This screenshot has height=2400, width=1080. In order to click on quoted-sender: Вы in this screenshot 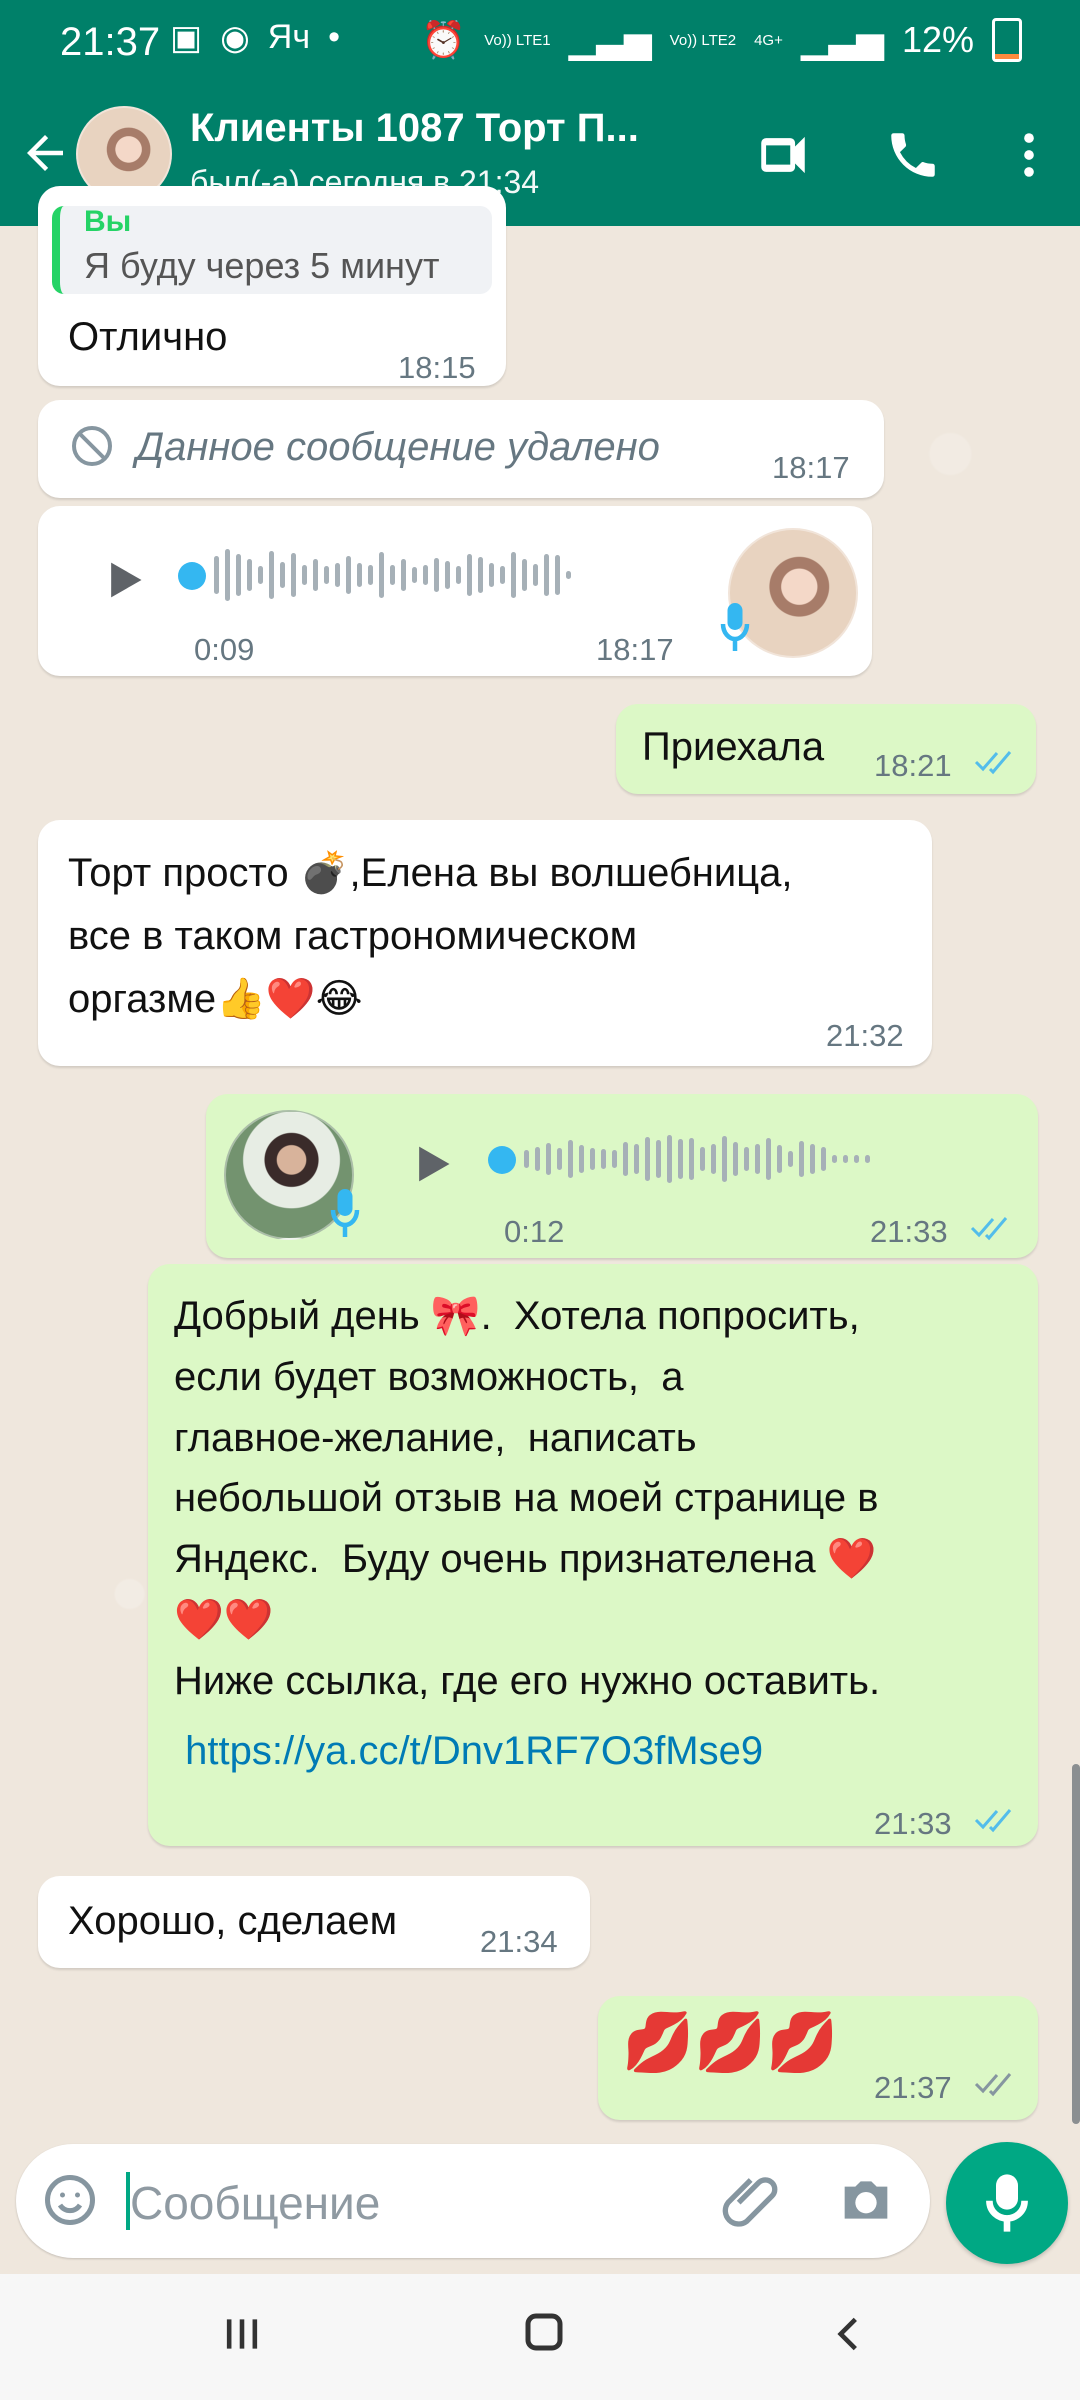, I will do `click(108, 221)`.